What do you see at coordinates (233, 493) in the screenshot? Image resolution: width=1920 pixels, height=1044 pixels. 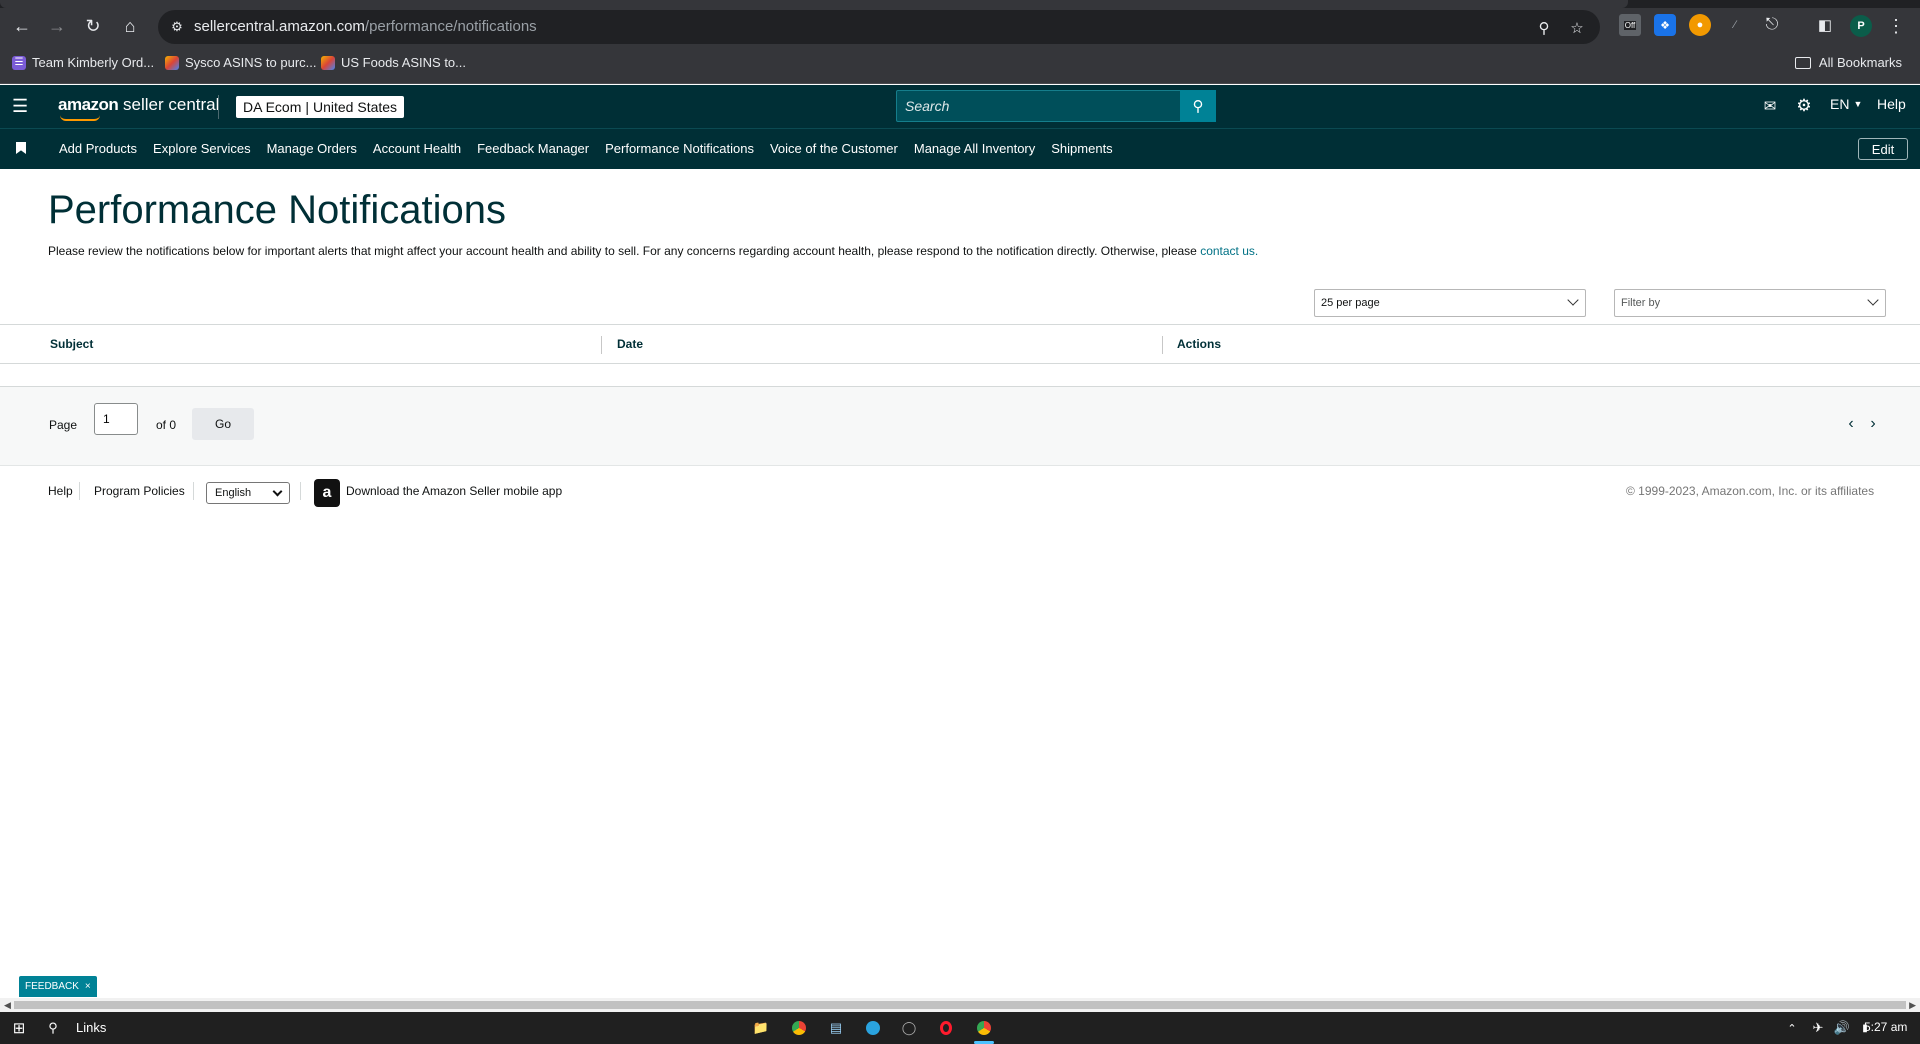 I see `footer-language-value: English` at bounding box center [233, 493].